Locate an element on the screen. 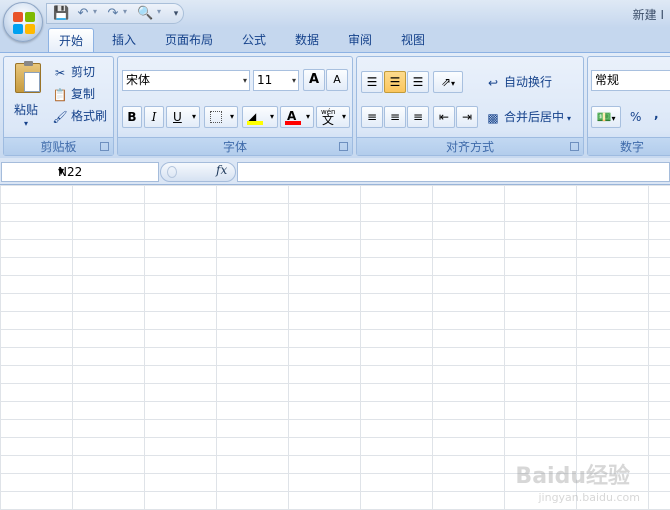  tab-review: 审阅 is located at coordinates (360, 40).